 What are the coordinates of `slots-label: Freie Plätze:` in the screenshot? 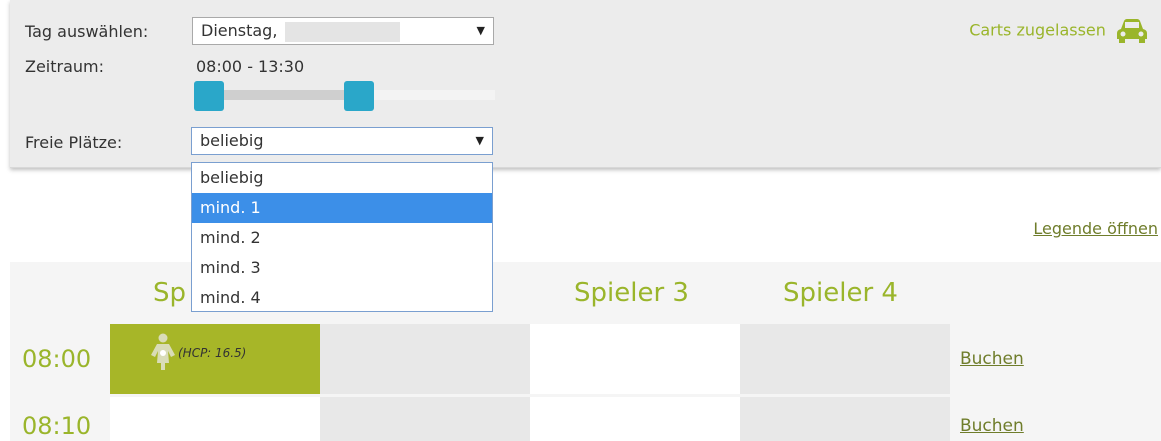 It's located at (74, 142).